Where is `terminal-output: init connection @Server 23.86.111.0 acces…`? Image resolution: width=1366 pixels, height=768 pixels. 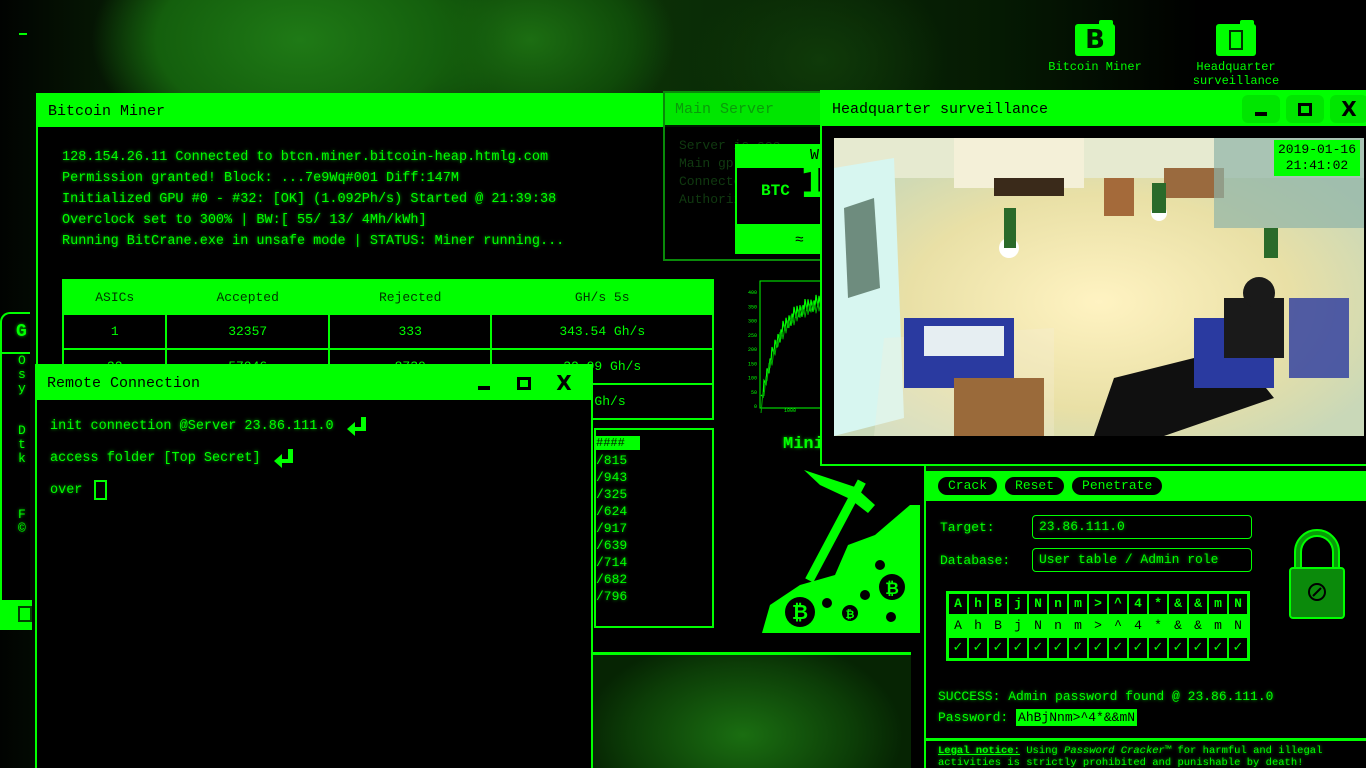 terminal-output: init connection @Server 23.86.111.0 acces… is located at coordinates (314, 458).